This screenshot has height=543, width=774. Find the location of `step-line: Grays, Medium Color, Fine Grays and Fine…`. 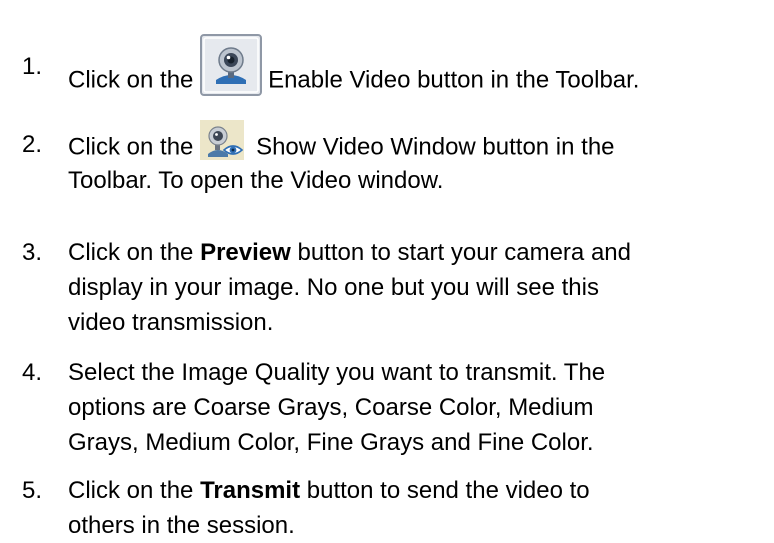

step-line: Grays, Medium Color, Fine Grays and Fine… is located at coordinates (331, 442).